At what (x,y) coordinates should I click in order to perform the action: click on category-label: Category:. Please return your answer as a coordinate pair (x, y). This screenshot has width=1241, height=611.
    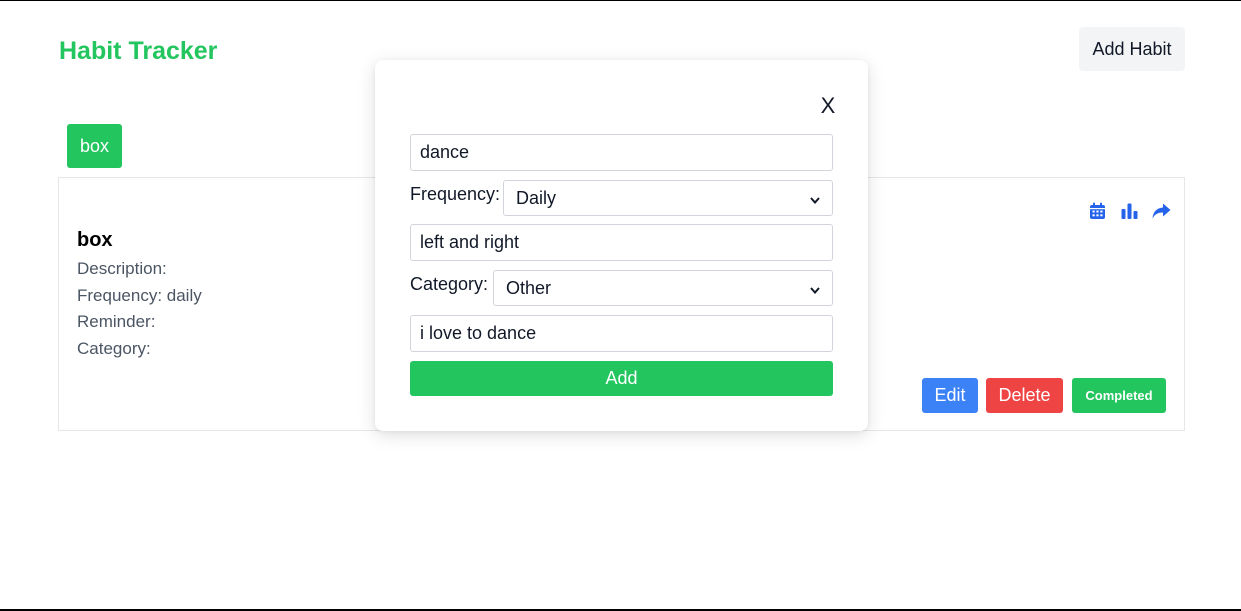
    Looking at the image, I should click on (449, 284).